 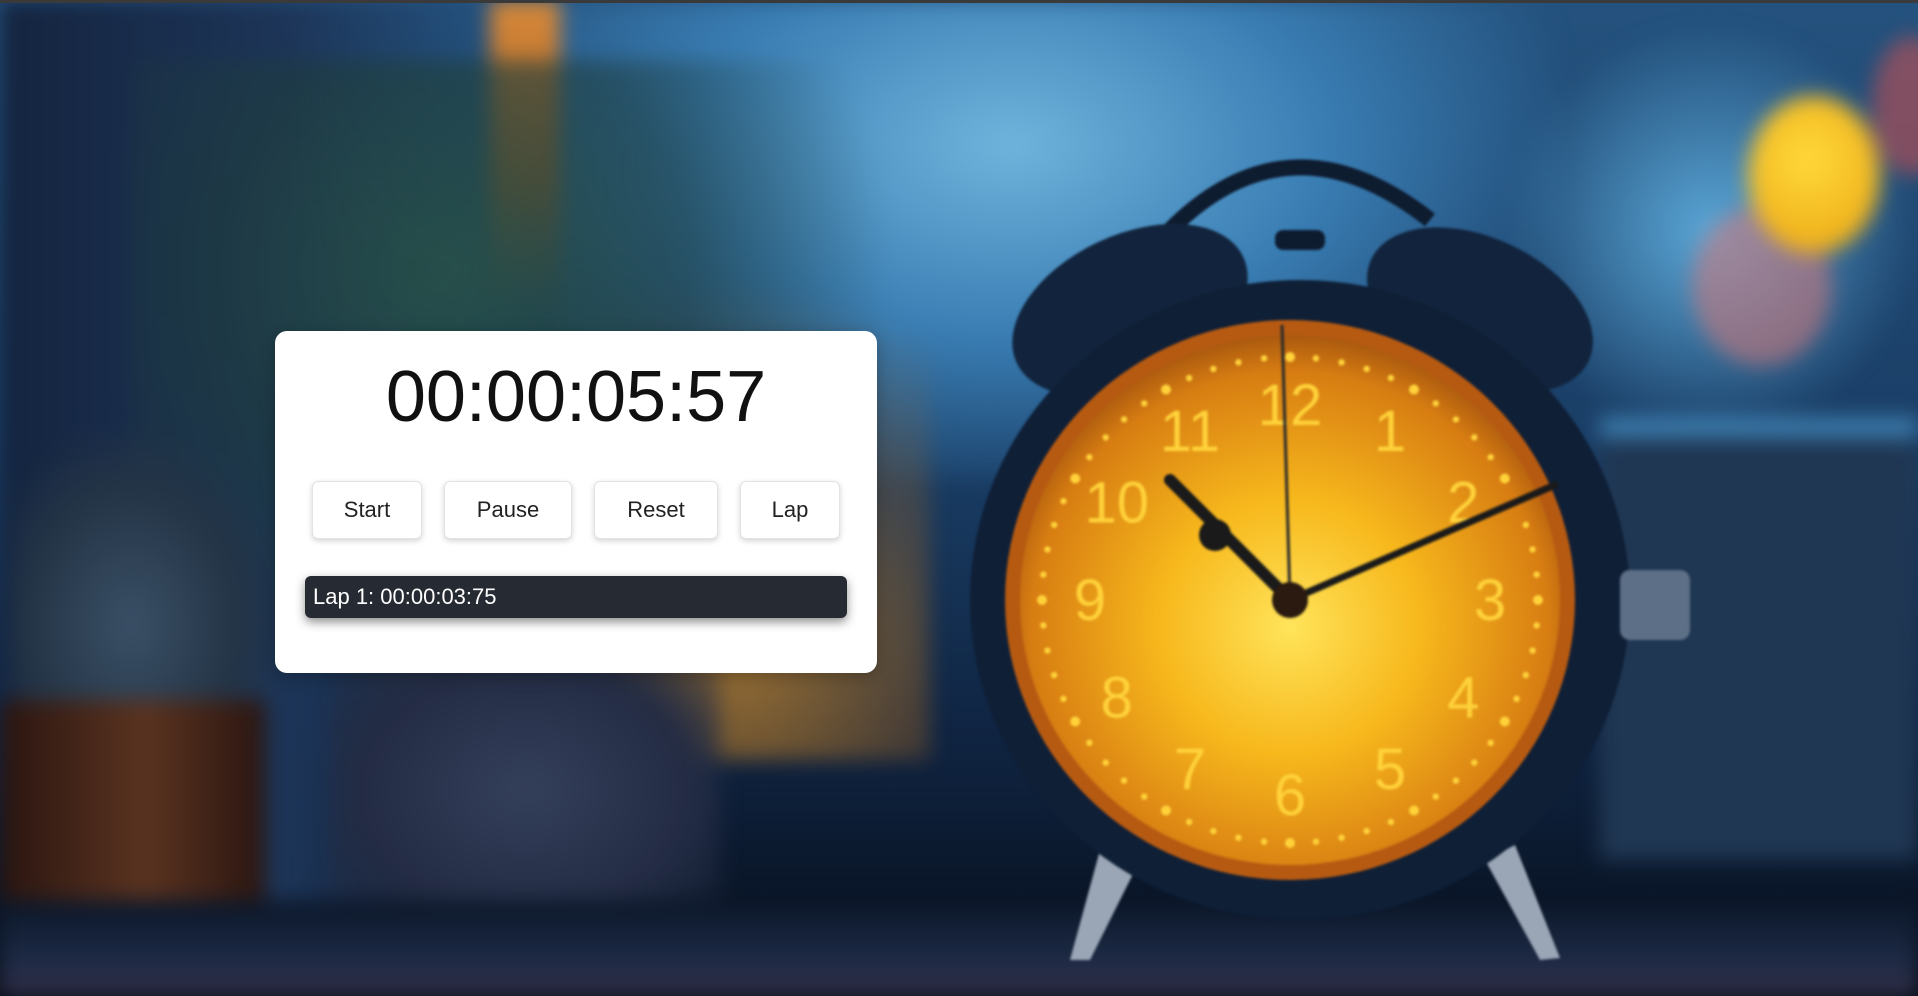 What do you see at coordinates (576, 510) in the screenshot?
I see `stopwatch-controls: Start Pause Reset Lap` at bounding box center [576, 510].